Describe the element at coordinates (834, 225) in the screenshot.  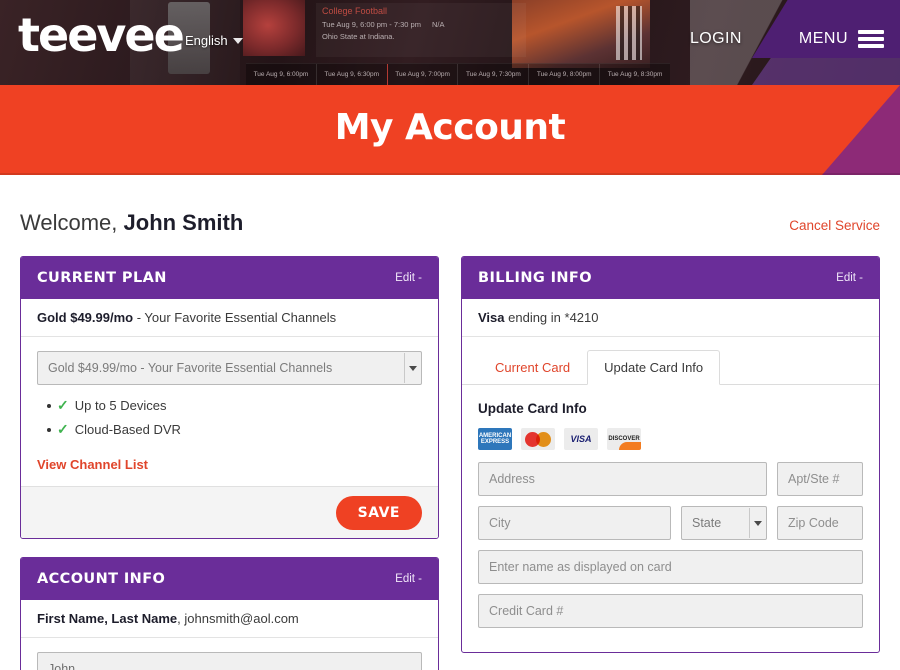
I see `cancel-service-link: Cancel Service` at that location.